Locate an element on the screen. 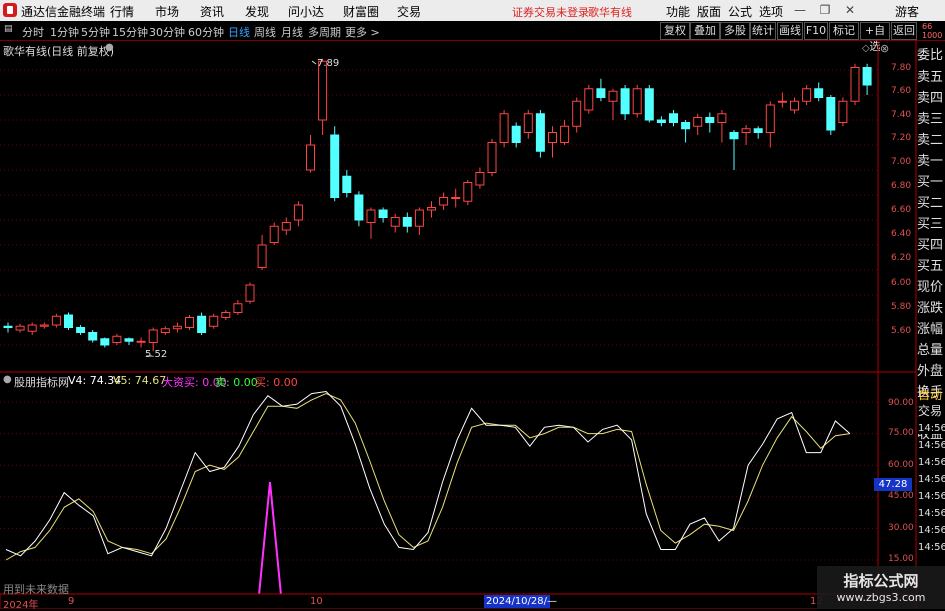 This screenshot has height=611, width=945. caption-settings-icon: ● is located at coordinates (109, 47).